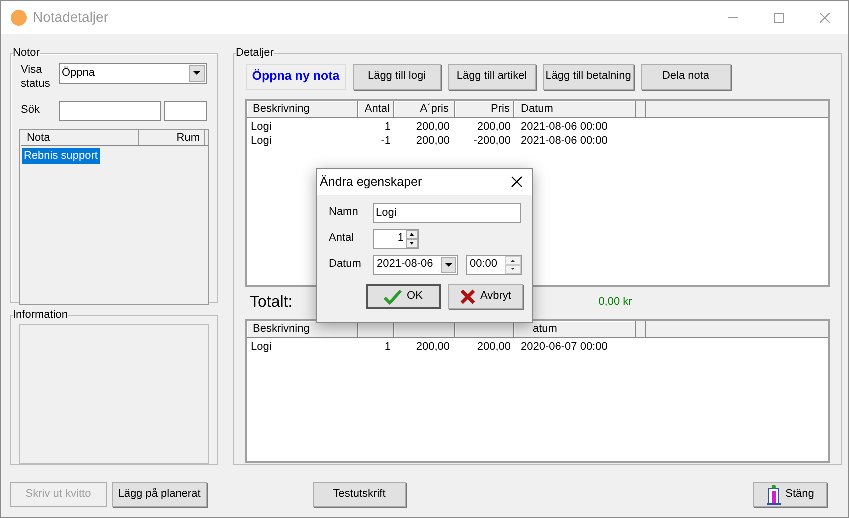 This screenshot has height=518, width=849. I want to click on group-title: Information, so click(40, 315).